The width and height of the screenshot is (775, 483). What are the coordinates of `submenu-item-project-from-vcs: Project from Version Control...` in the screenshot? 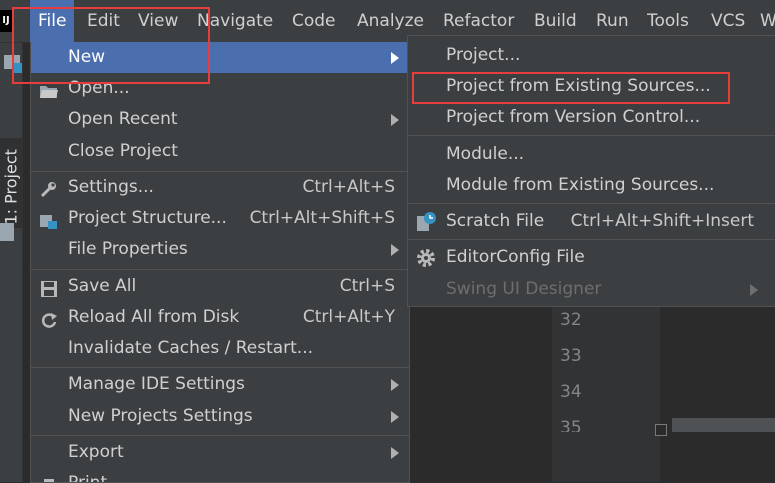 It's located at (591, 117).